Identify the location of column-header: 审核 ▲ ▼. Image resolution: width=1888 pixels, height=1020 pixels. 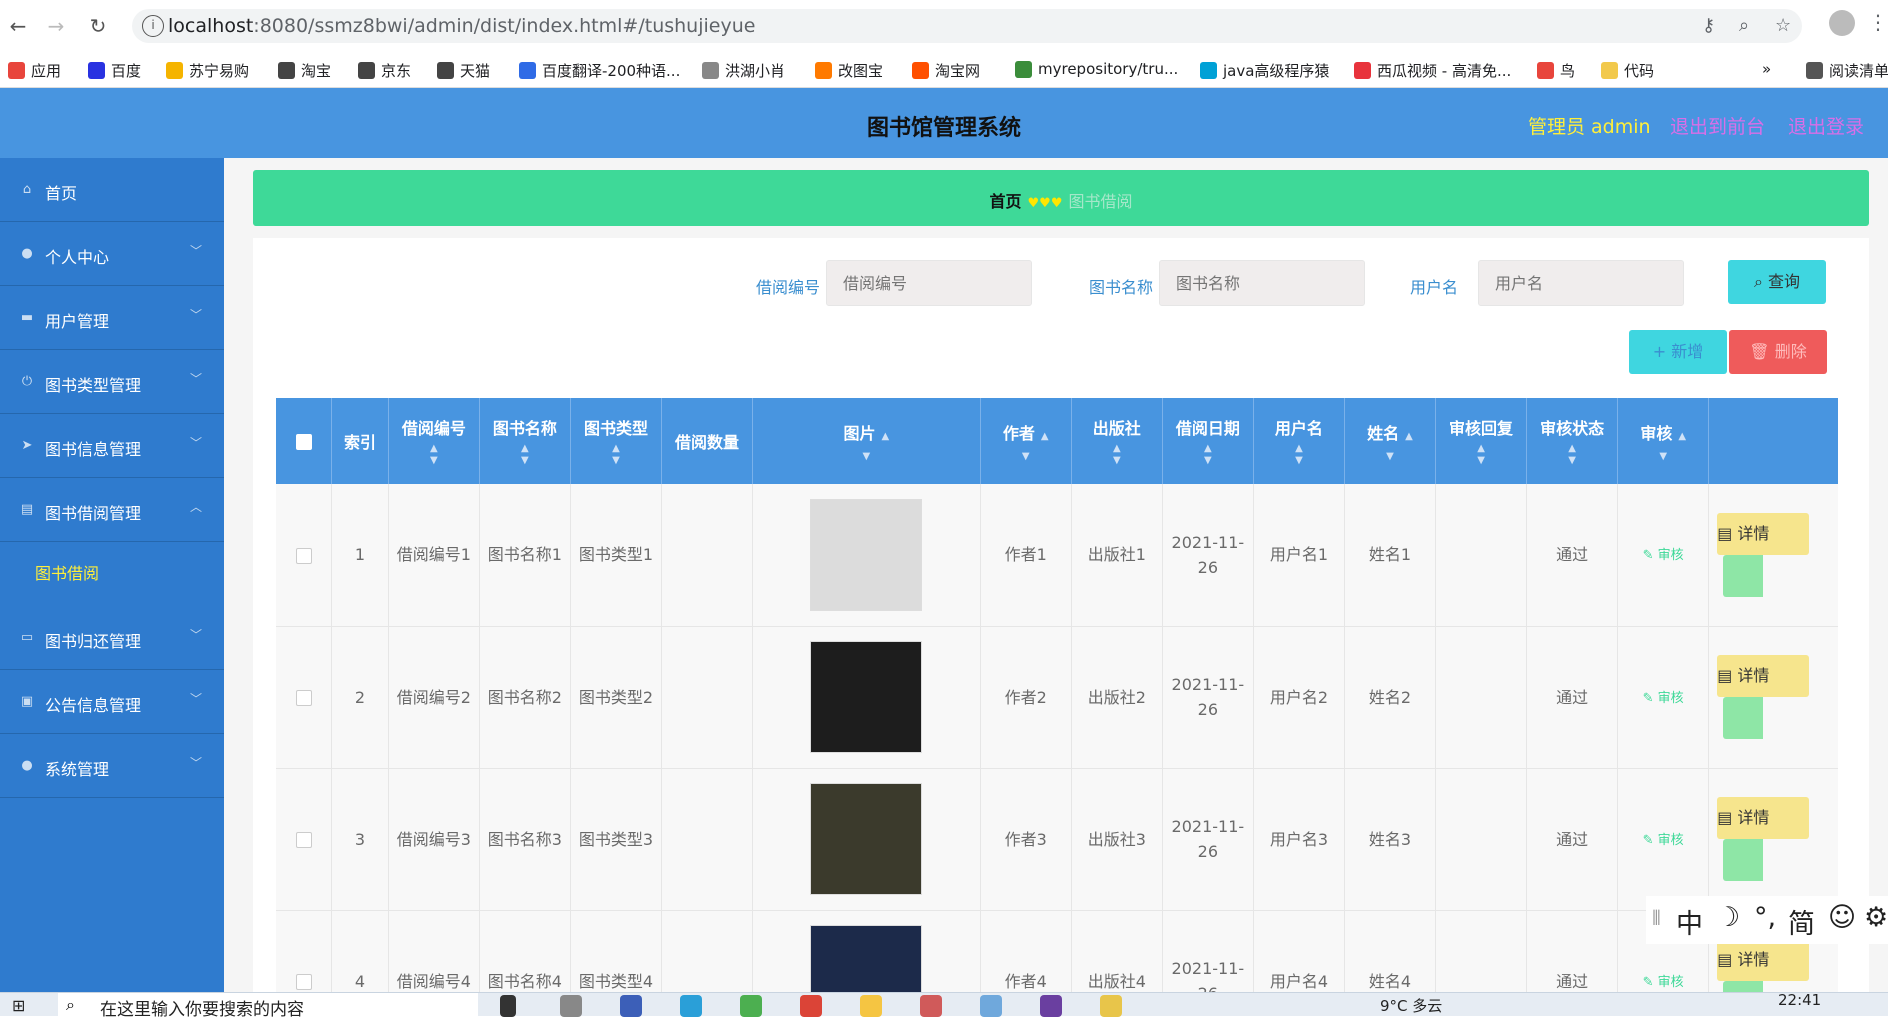
(1663, 441).